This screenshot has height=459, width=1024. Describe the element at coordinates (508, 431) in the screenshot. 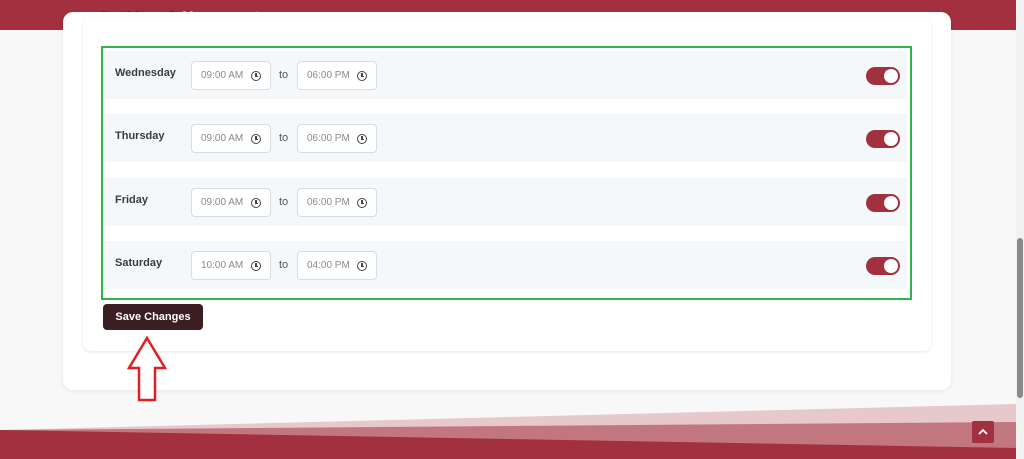

I see `footer-wave` at that location.